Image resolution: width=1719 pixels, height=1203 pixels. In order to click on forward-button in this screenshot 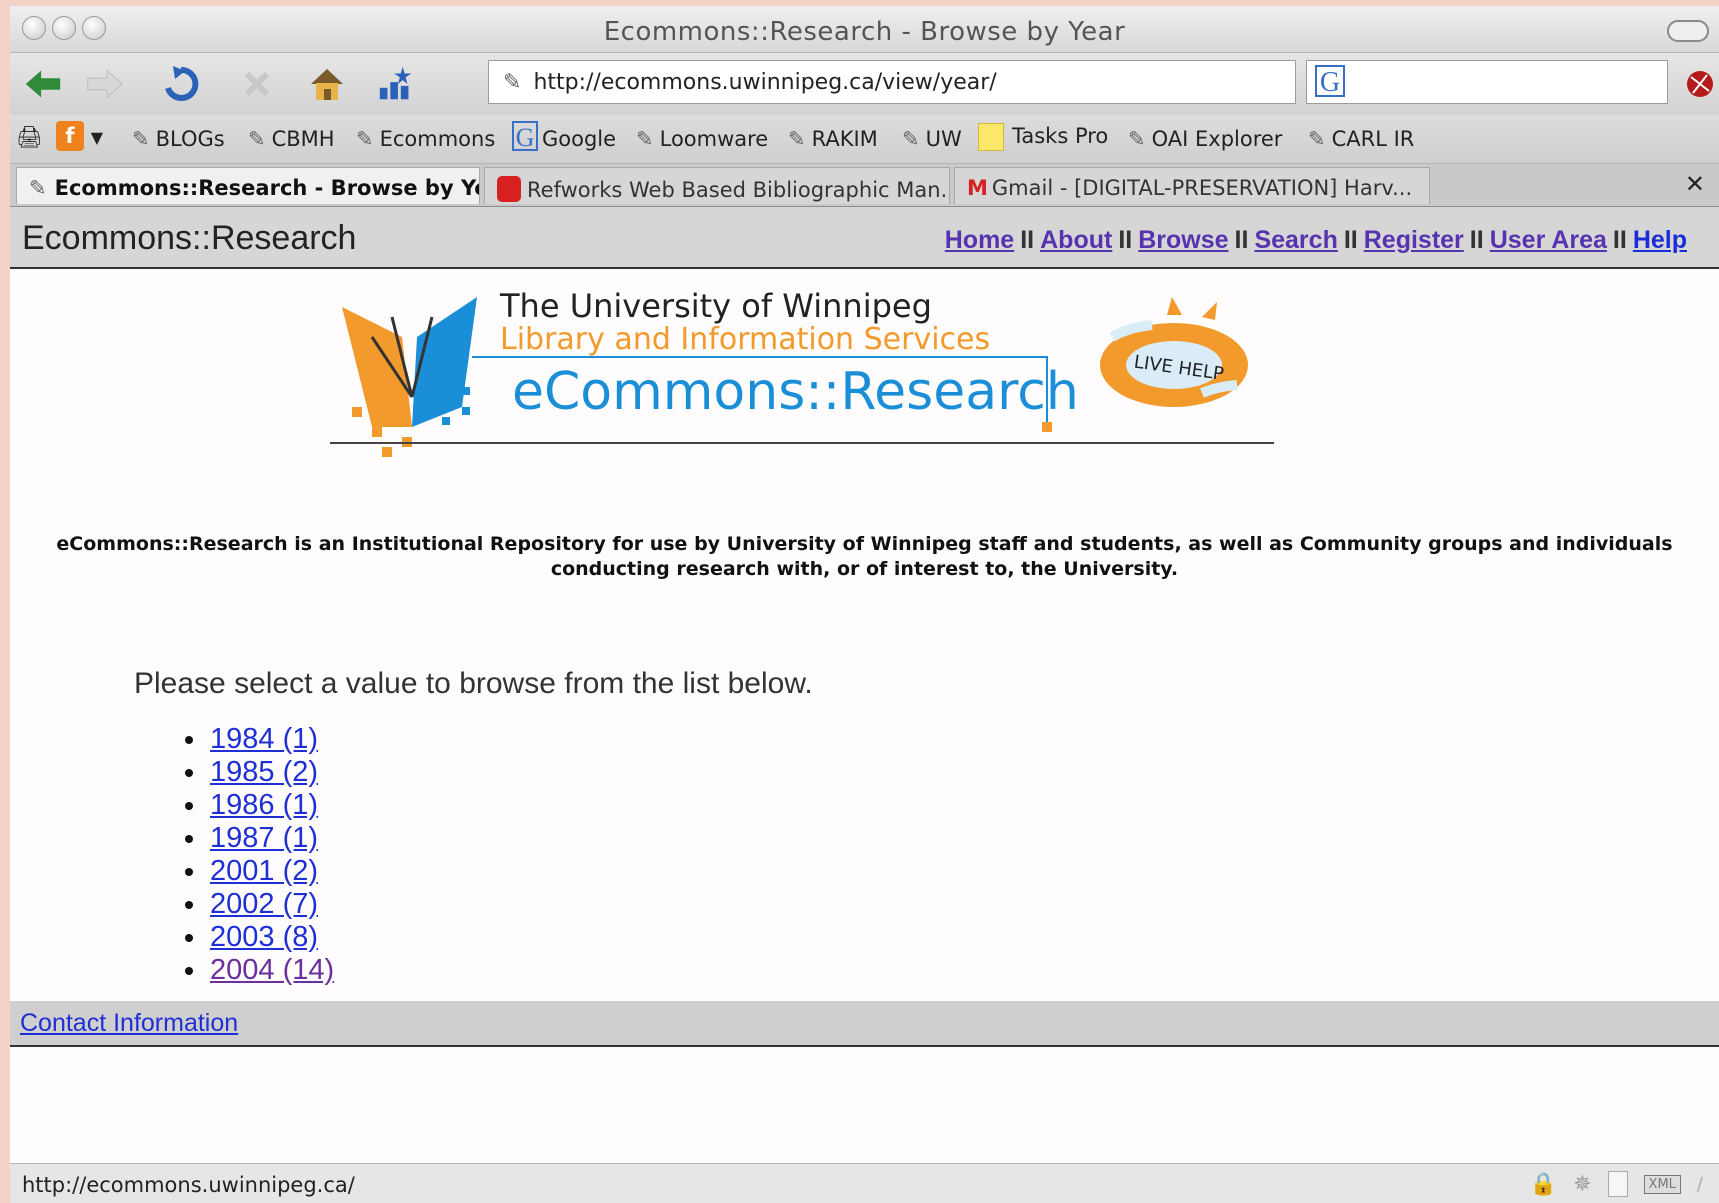, I will do `click(105, 84)`.